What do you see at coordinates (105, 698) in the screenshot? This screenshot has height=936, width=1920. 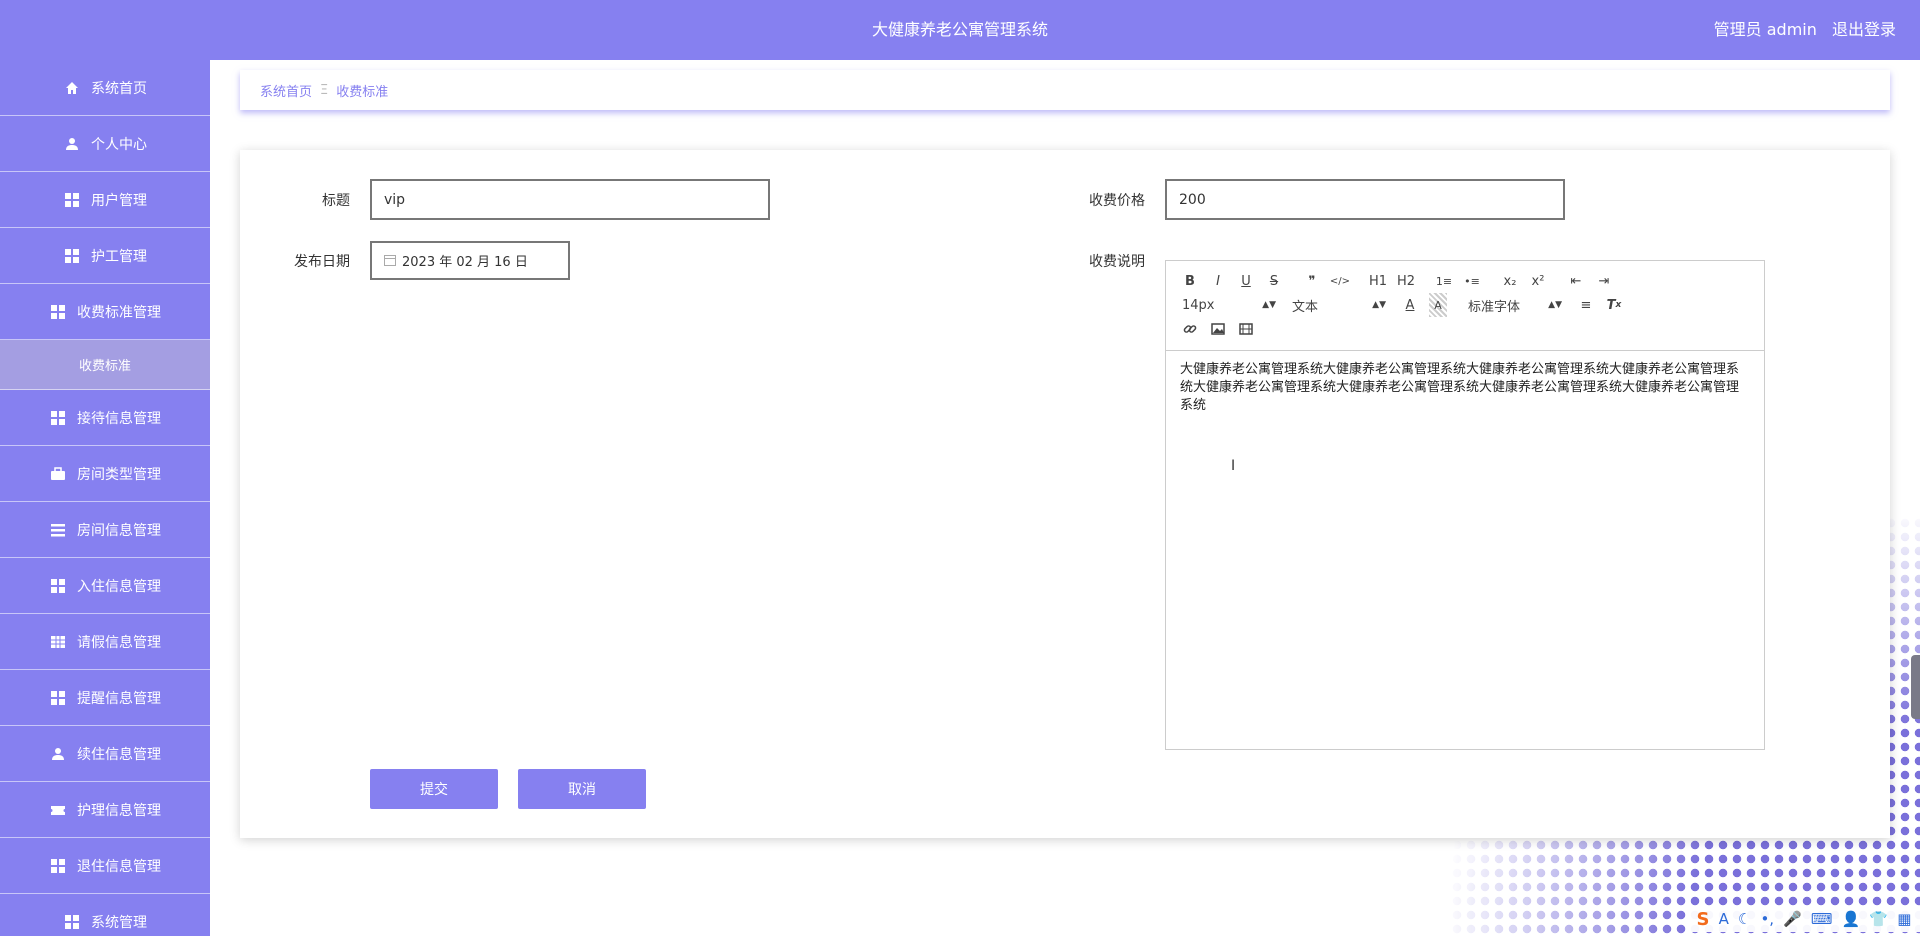 I see `sidebar-item-reminders: 提醒信息管理` at bounding box center [105, 698].